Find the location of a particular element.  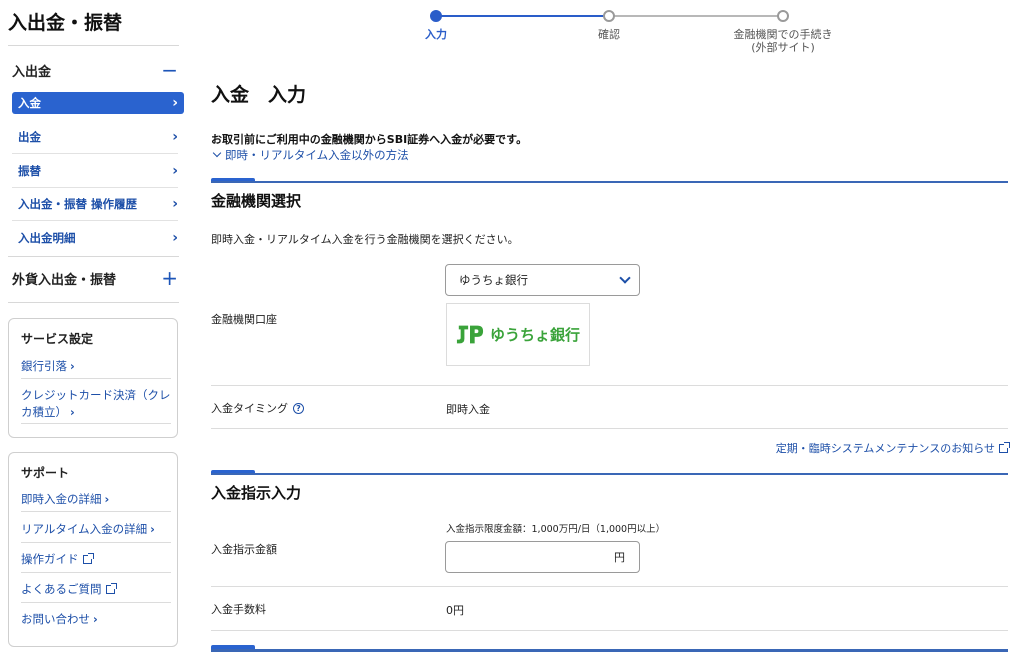

section-foreign-currency: 外貨入出金・振替 + is located at coordinates (95, 278).